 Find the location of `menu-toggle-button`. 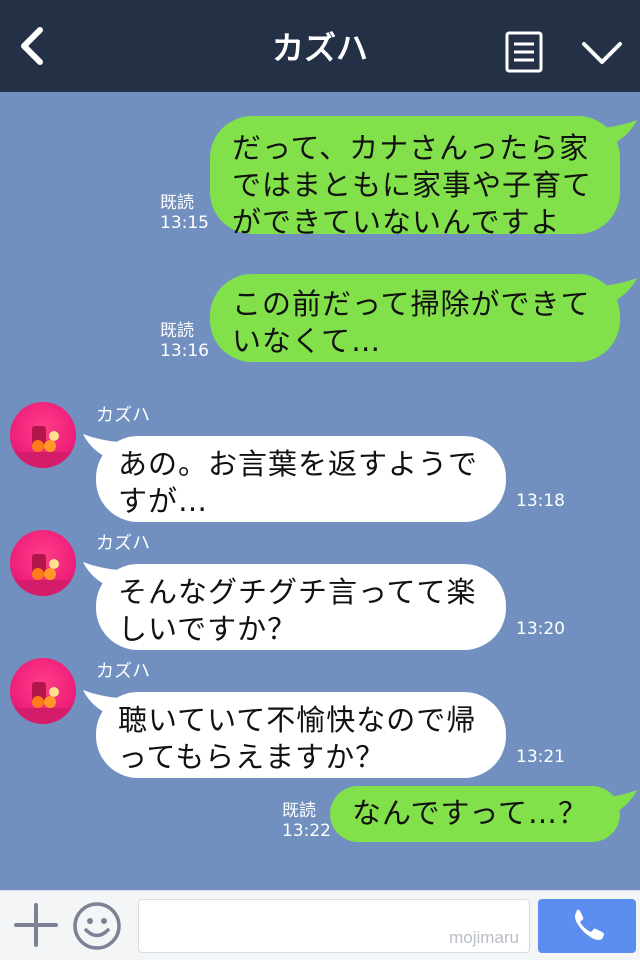

menu-toggle-button is located at coordinates (602, 54).